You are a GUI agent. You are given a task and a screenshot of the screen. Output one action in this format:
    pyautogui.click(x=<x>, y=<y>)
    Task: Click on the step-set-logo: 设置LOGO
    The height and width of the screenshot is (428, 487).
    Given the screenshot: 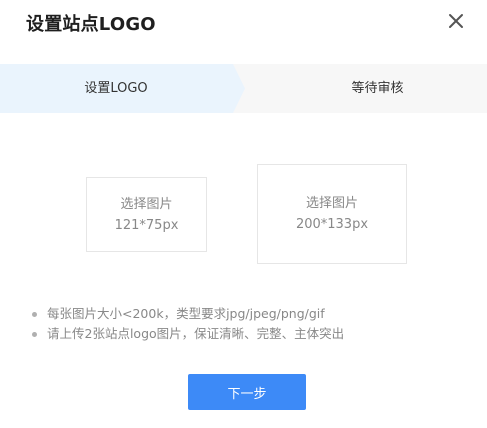 What is the action you would take?
    pyautogui.click(x=122, y=88)
    